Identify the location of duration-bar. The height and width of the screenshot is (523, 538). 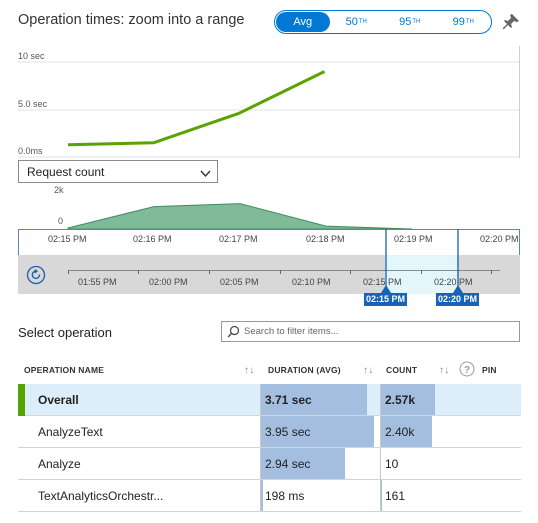
(262, 495).